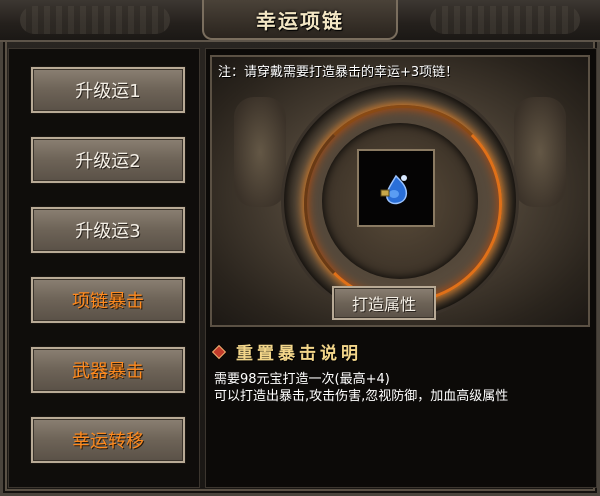 Image resolution: width=600 pixels, height=496 pixels. What do you see at coordinates (505, 20) in the screenshot?
I see `right-dragon-ornament` at bounding box center [505, 20].